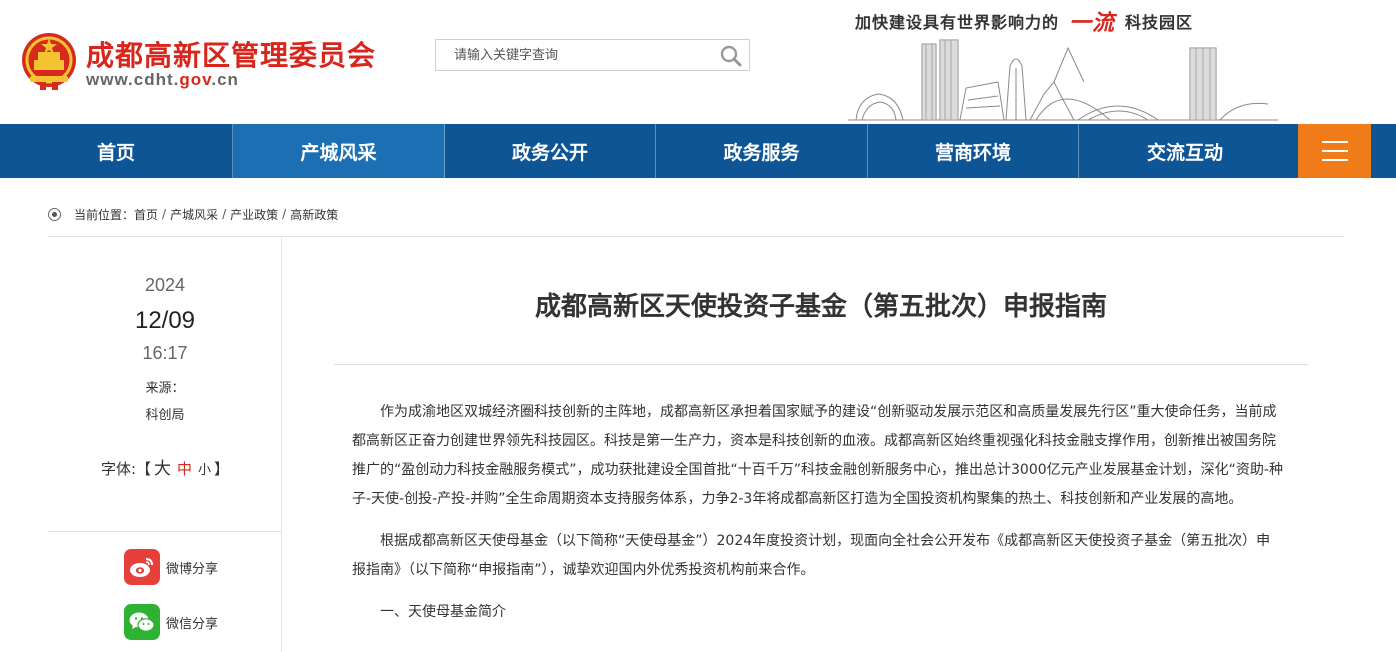 This screenshot has width=1396, height=652. I want to click on slogan-before: 加快建设具有世界影响力的, so click(957, 22).